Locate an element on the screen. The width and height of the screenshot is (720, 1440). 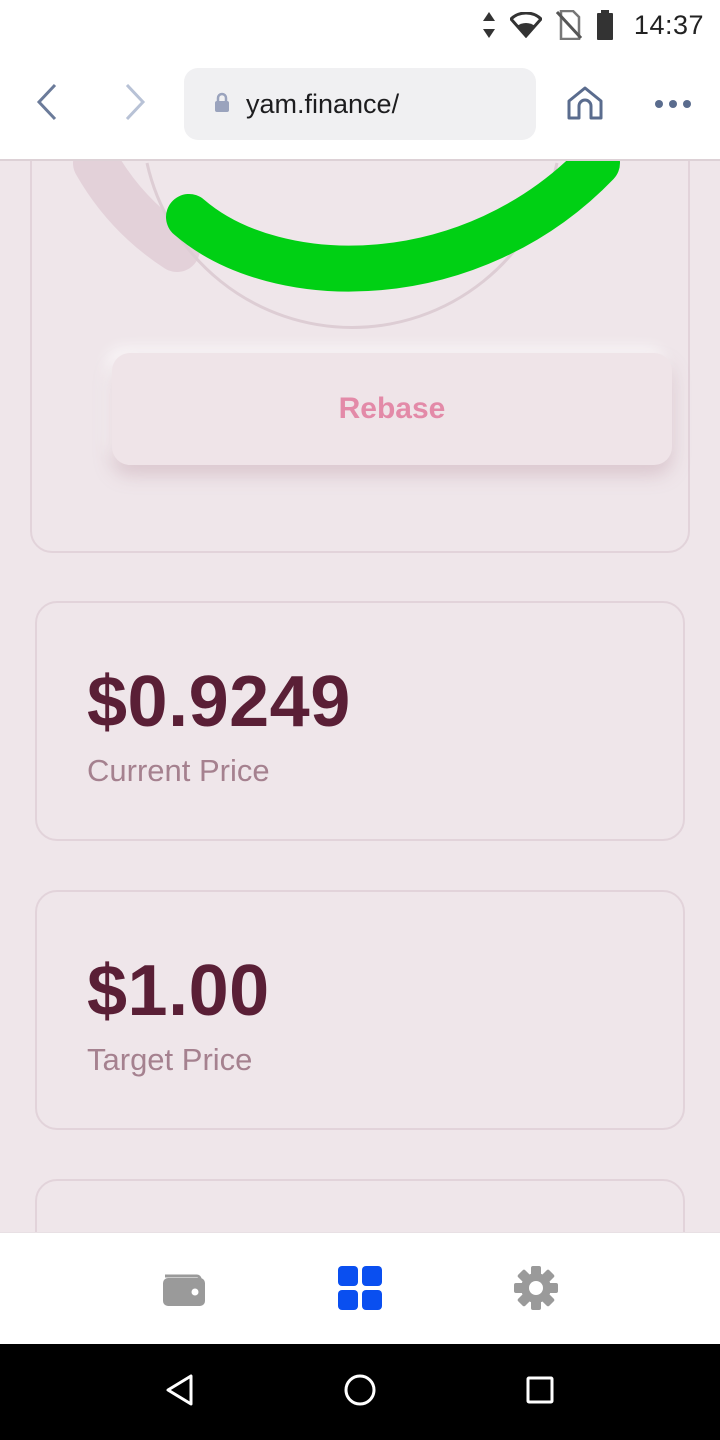
bottom-nav-settings is located at coordinates (536, 1290).